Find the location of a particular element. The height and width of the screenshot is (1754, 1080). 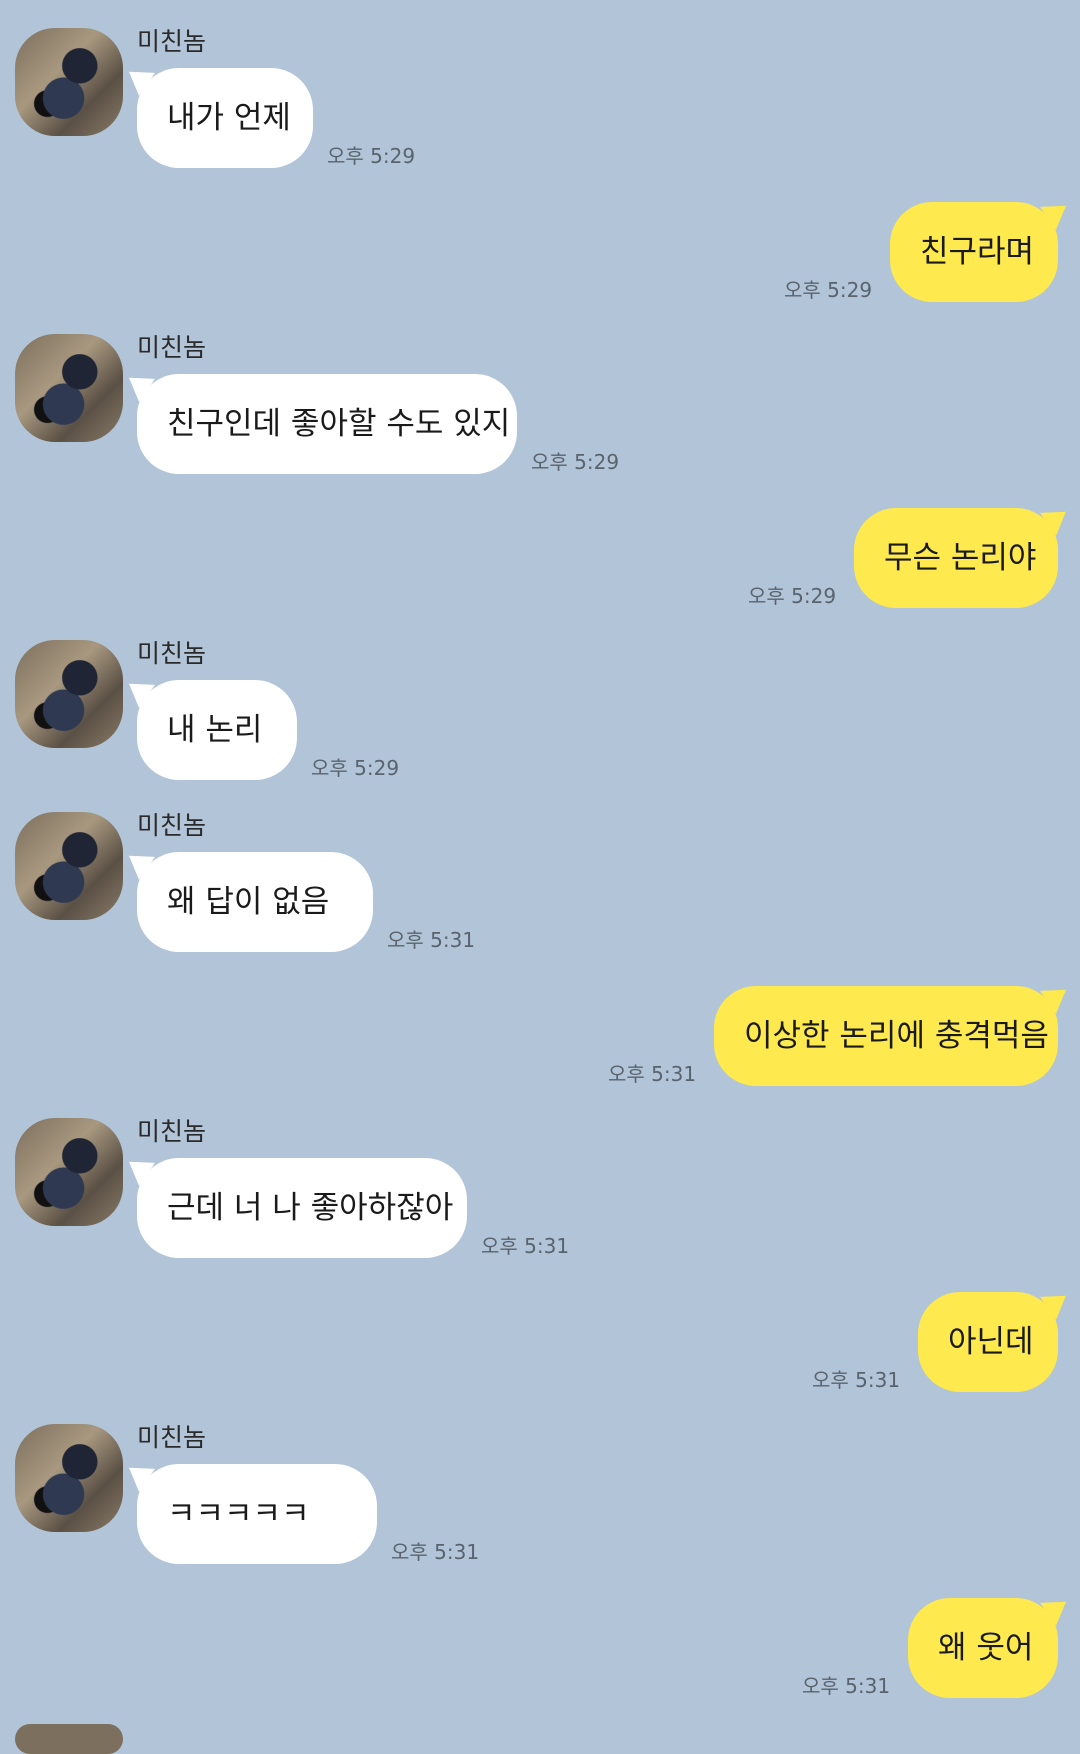

outgoing-message-bubble: 친구라며 is located at coordinates (974, 252).